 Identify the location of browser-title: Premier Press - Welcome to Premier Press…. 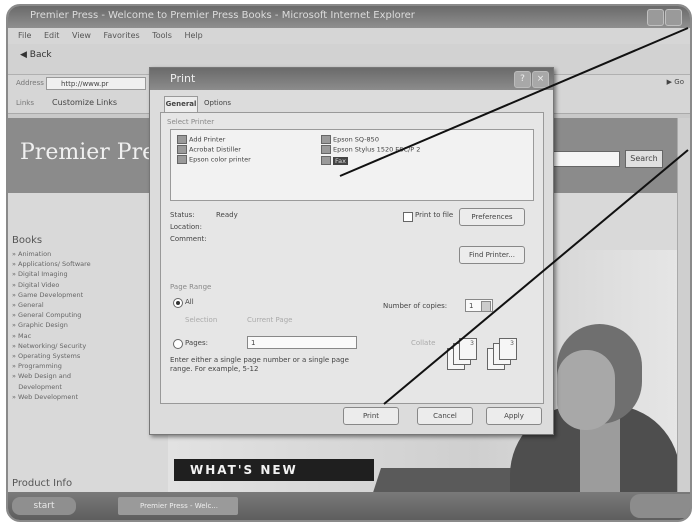
(222, 15).